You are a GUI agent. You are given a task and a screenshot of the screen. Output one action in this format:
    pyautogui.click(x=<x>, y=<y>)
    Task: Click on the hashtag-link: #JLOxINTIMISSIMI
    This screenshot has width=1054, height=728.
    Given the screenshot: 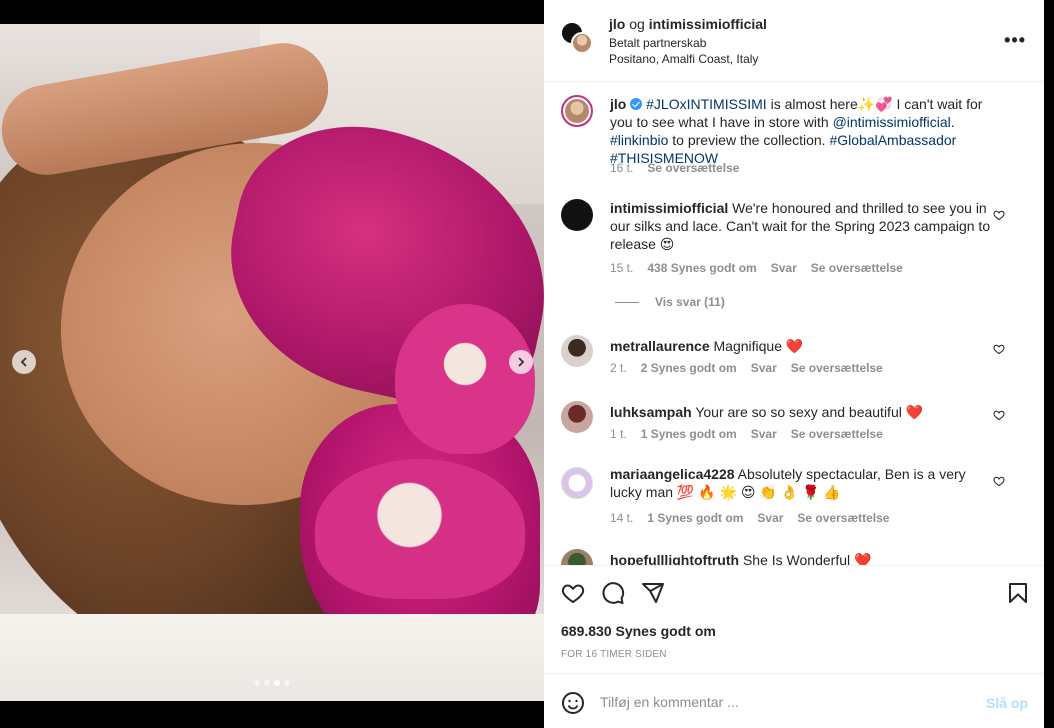 What is the action you would take?
    pyautogui.click(x=706, y=104)
    